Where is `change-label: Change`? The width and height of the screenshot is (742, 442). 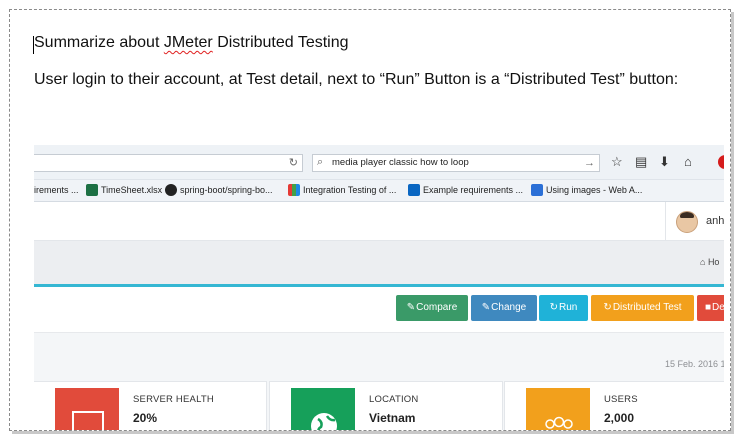 change-label: Change is located at coordinates (509, 307).